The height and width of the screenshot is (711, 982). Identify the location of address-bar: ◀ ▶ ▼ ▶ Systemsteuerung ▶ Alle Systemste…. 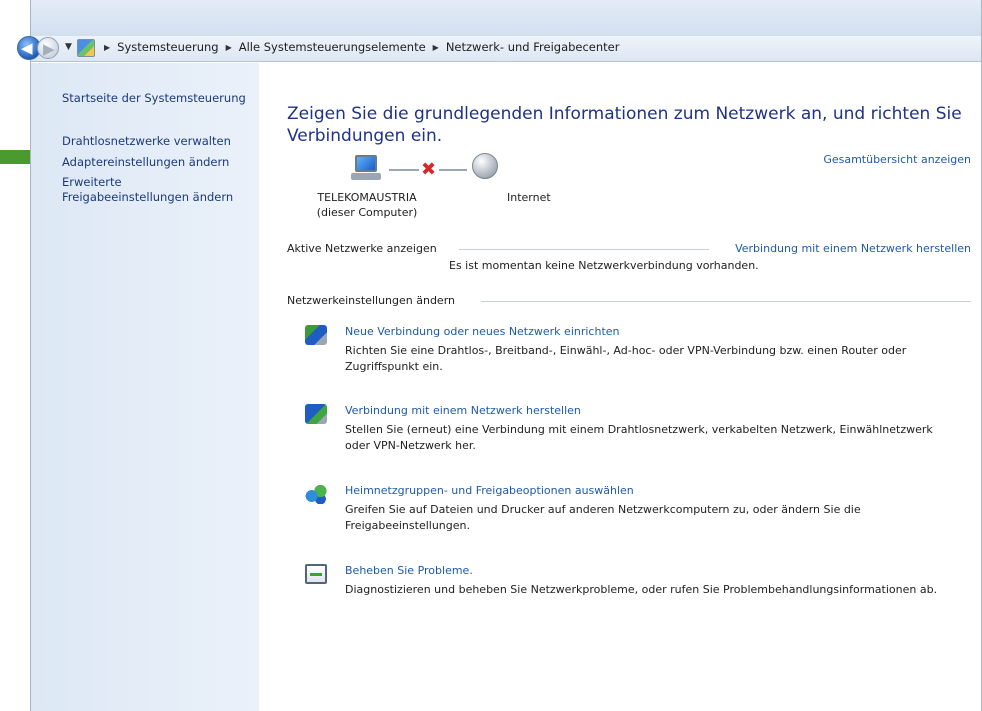
(499, 49).